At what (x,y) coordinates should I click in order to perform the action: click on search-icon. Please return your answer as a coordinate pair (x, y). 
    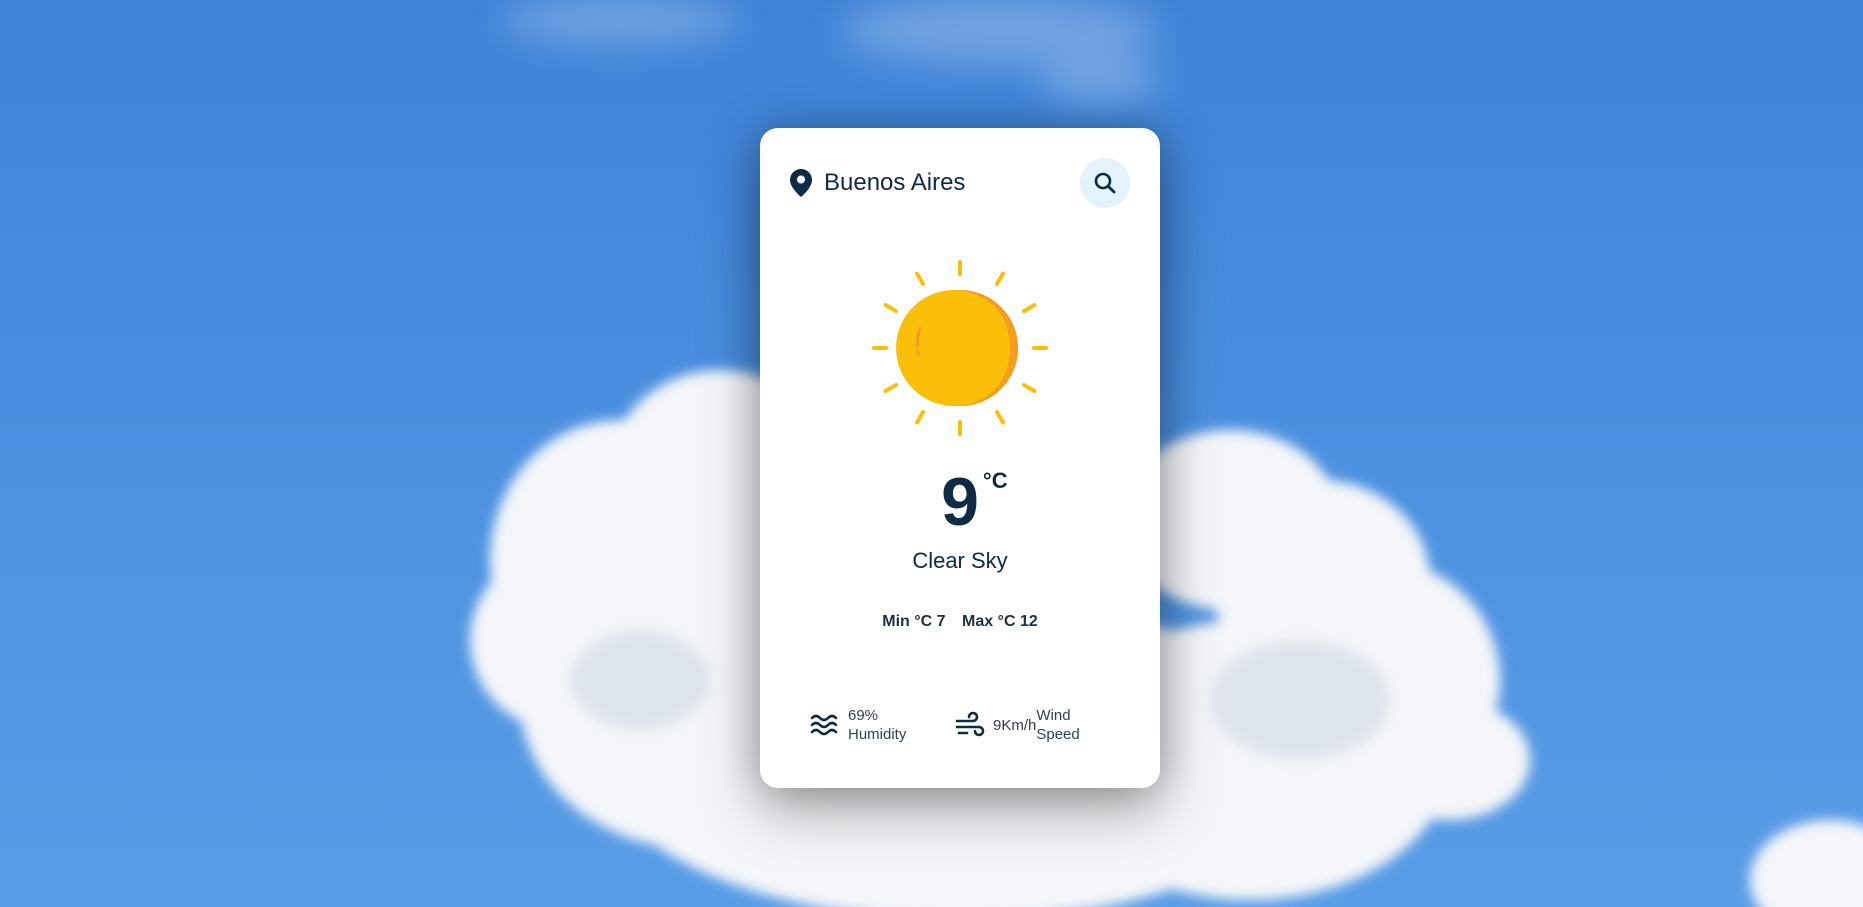
    Looking at the image, I should click on (1105, 183).